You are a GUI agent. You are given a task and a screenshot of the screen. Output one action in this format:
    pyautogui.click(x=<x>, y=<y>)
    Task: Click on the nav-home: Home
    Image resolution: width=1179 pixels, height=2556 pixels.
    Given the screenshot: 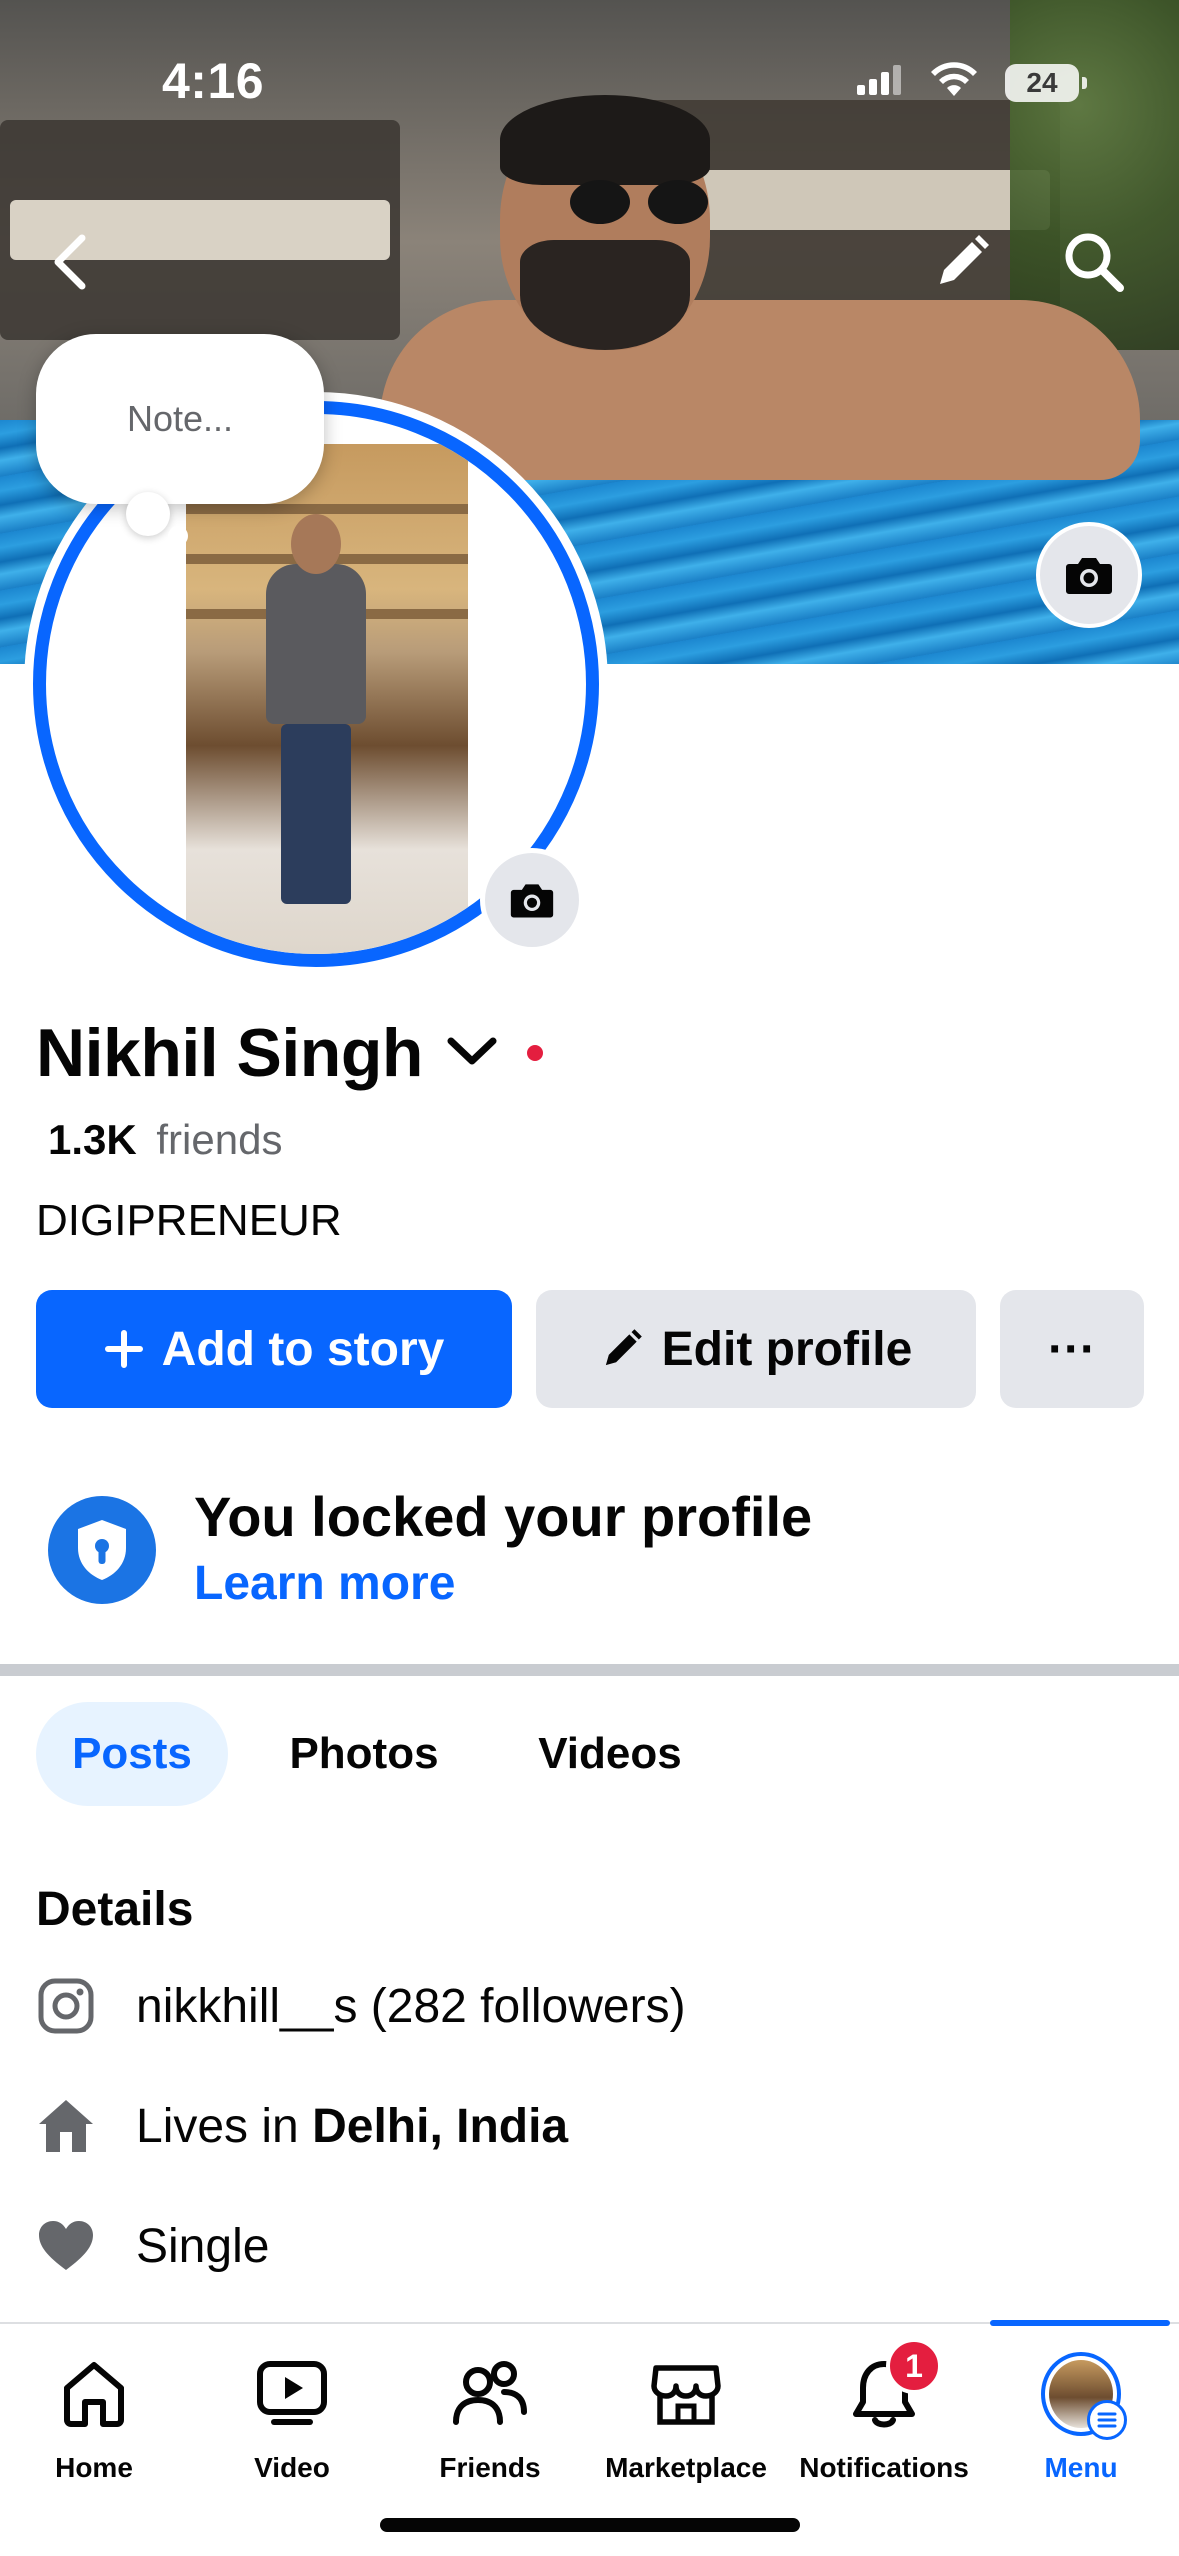 What is the action you would take?
    pyautogui.click(x=96, y=2419)
    